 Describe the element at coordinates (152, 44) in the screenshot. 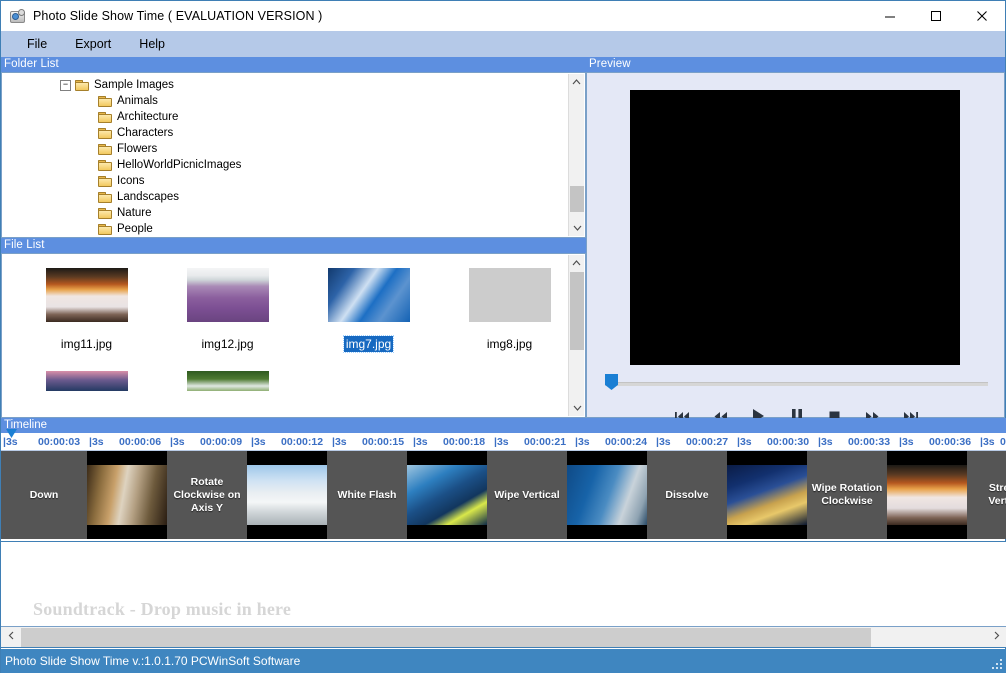

I see `menu-help: Help` at that location.